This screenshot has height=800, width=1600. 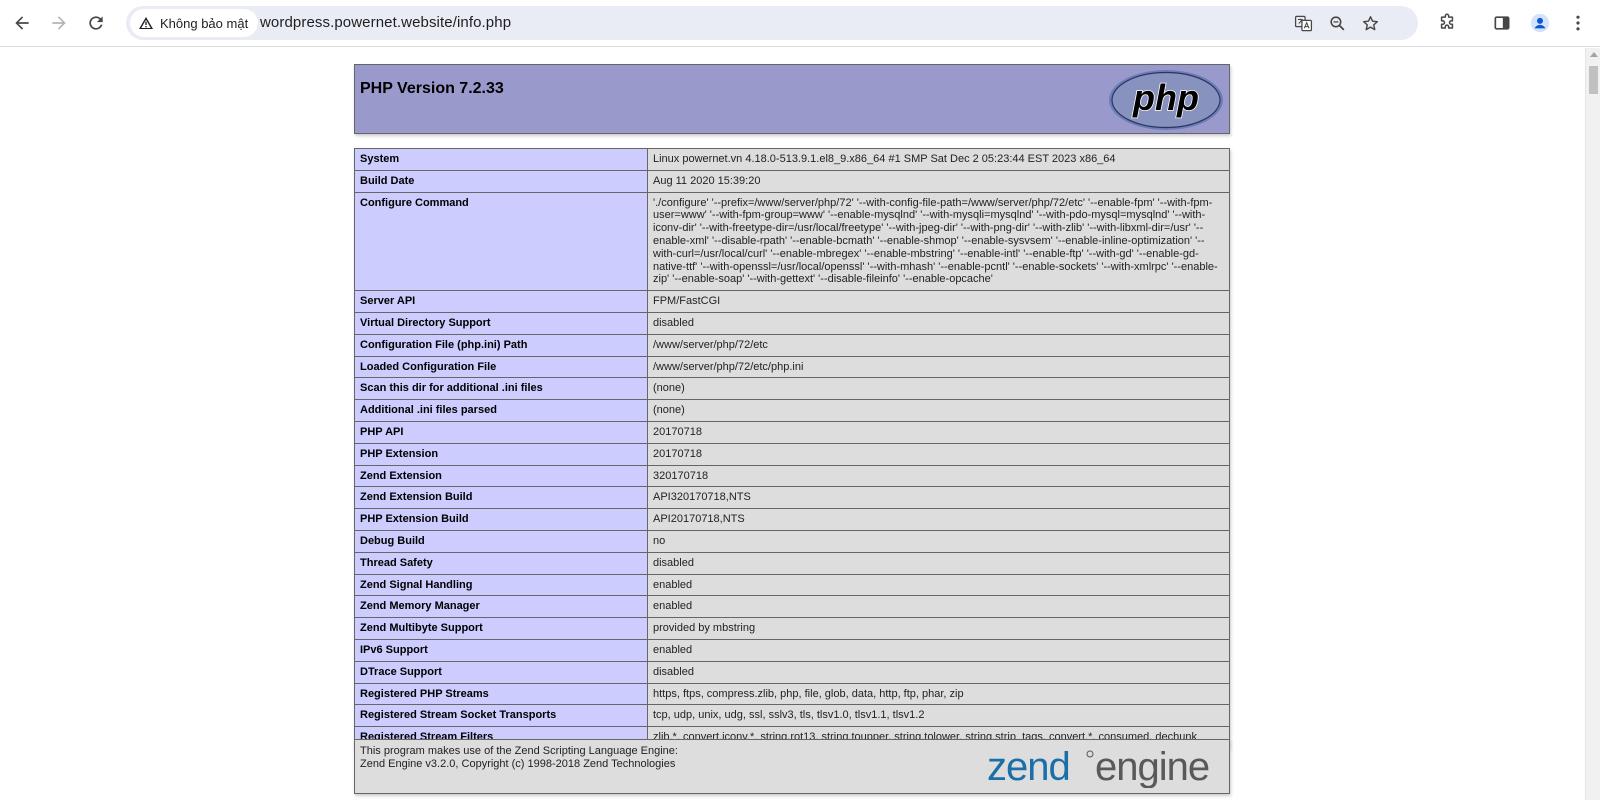 What do you see at coordinates (792, 585) in the screenshot?
I see `table-row: Zend Signal Handling enabled` at bounding box center [792, 585].